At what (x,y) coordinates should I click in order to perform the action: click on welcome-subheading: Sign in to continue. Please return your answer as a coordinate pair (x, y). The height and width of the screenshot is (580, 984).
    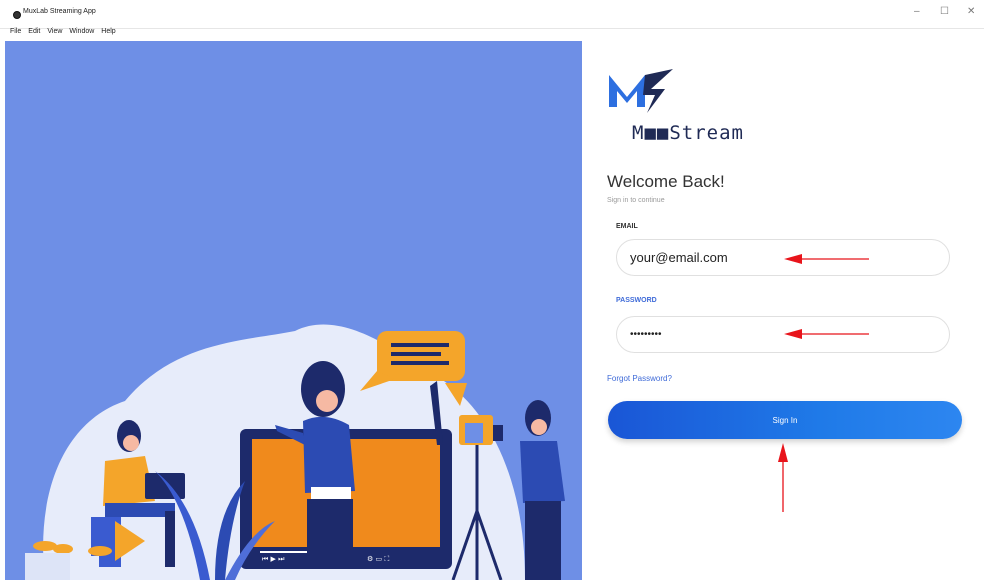
    Looking at the image, I should click on (636, 200).